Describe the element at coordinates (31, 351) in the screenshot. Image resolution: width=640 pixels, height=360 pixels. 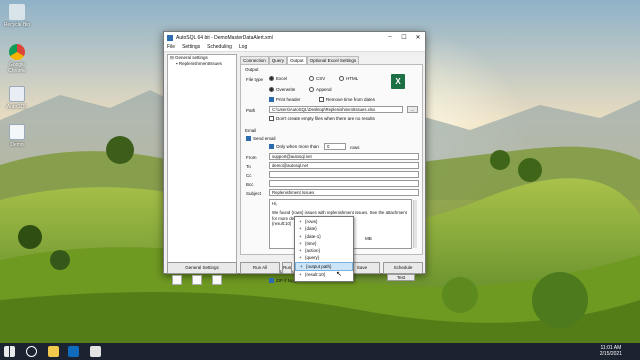
I see `search-icon` at that location.